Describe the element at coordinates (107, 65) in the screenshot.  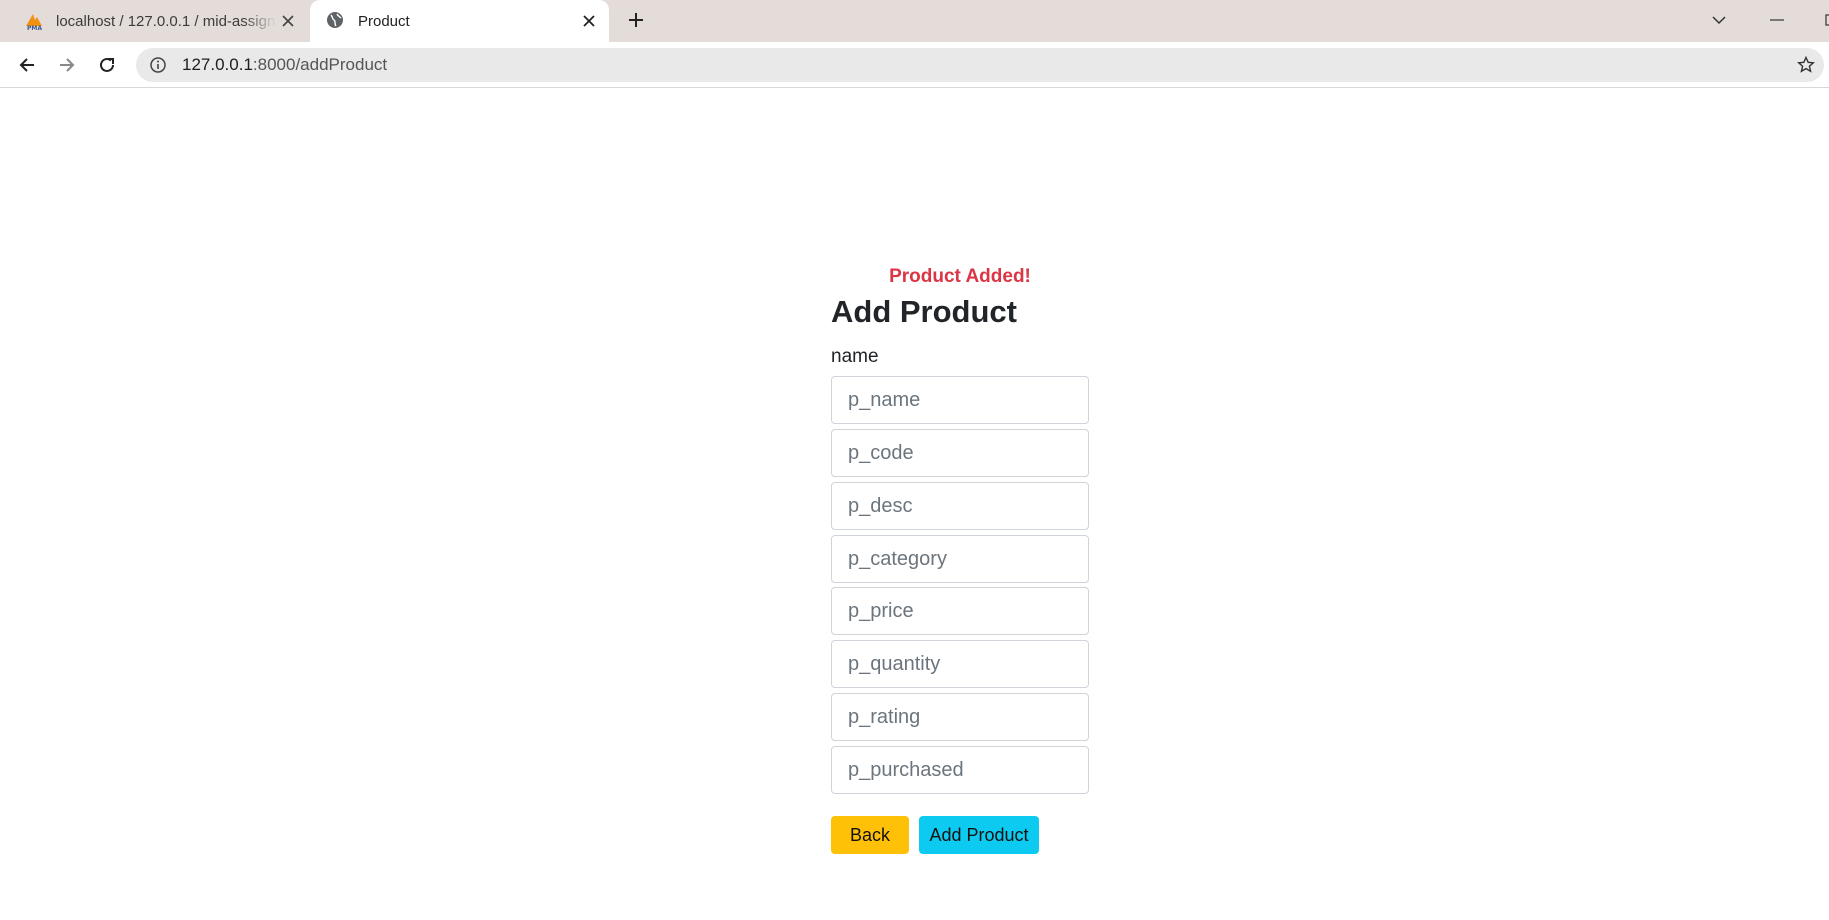
I see `reload-icon` at that location.